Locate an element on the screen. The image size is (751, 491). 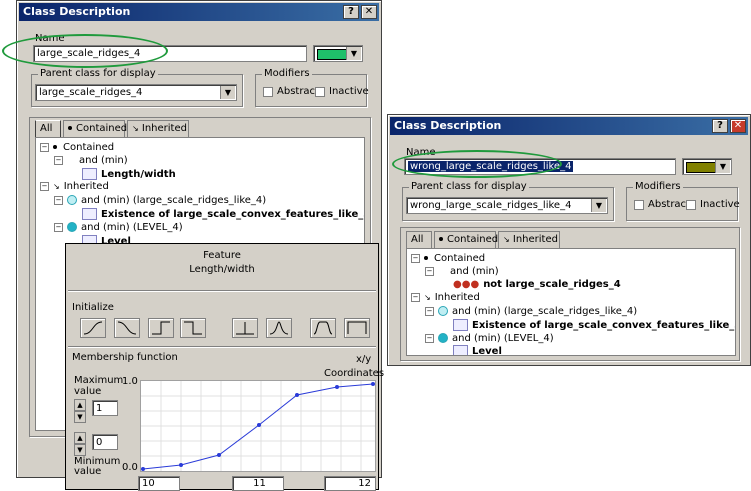
init-full-button is located at coordinates (357, 328).